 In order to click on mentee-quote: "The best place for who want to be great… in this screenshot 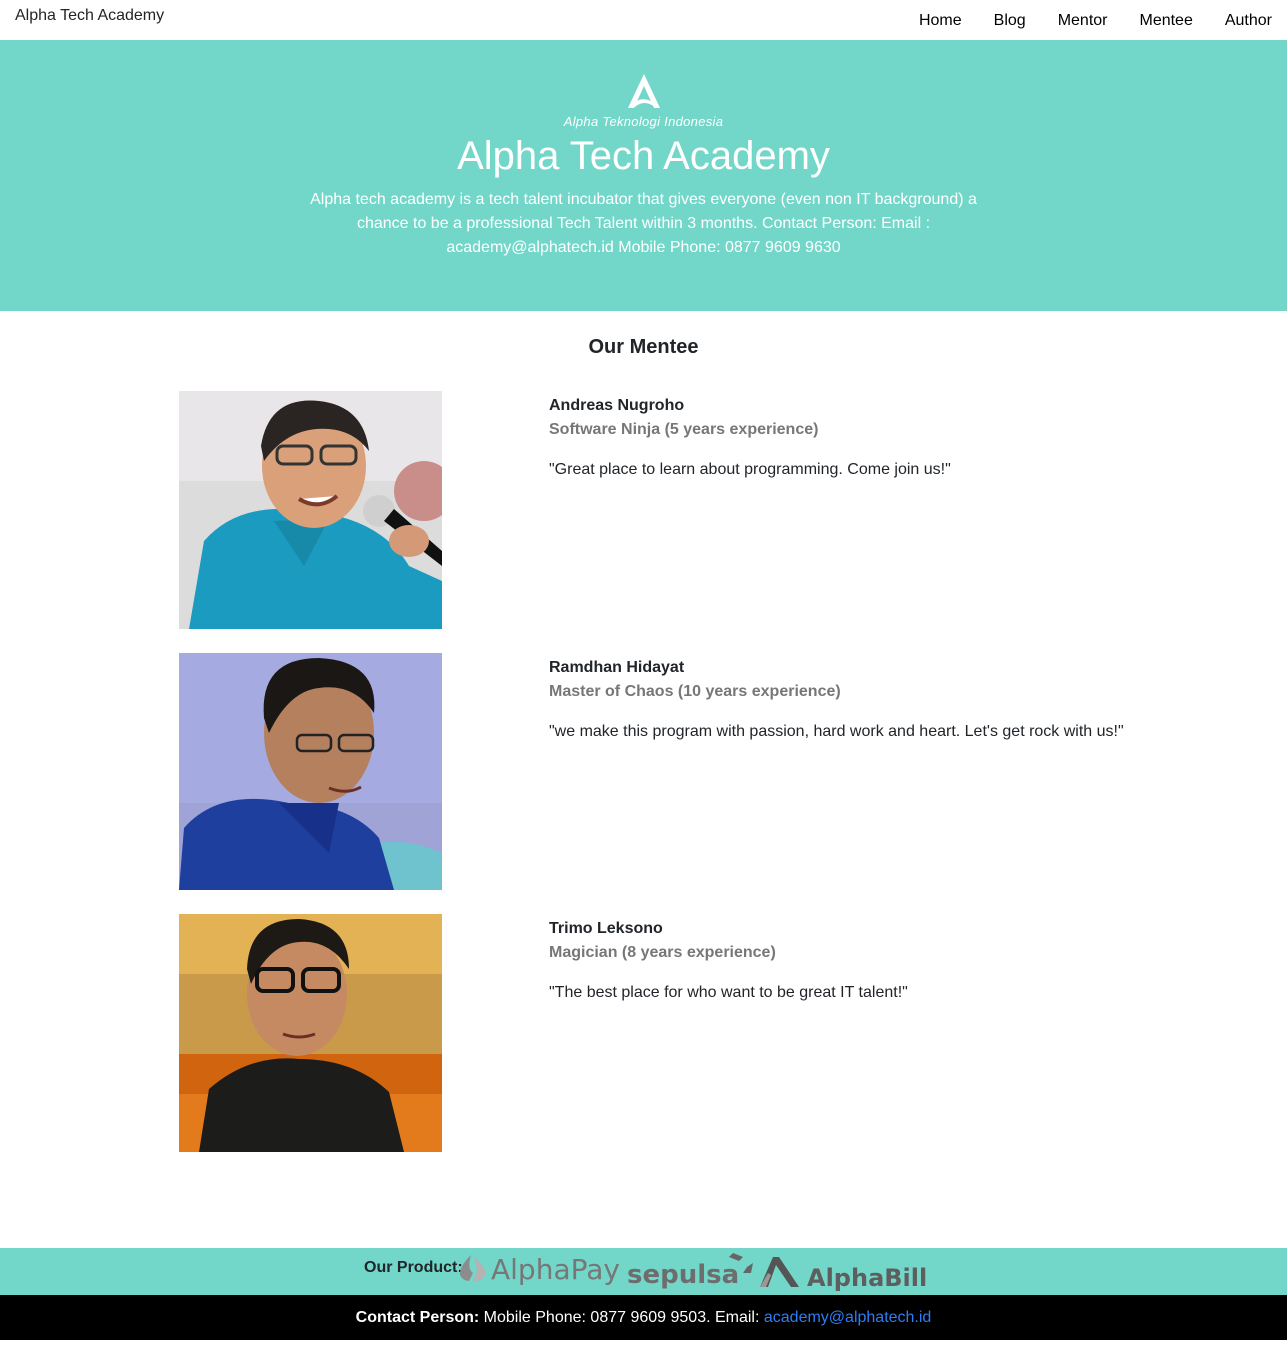, I will do `click(728, 992)`.